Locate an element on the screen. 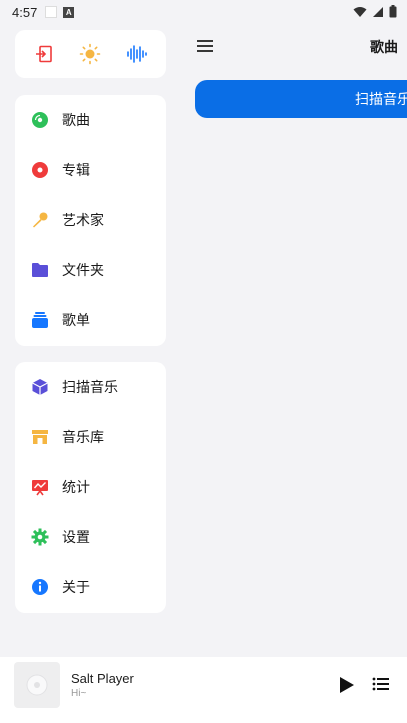 The width and height of the screenshot is (407, 723). status-bar: 4:57 A is located at coordinates (203, 12).